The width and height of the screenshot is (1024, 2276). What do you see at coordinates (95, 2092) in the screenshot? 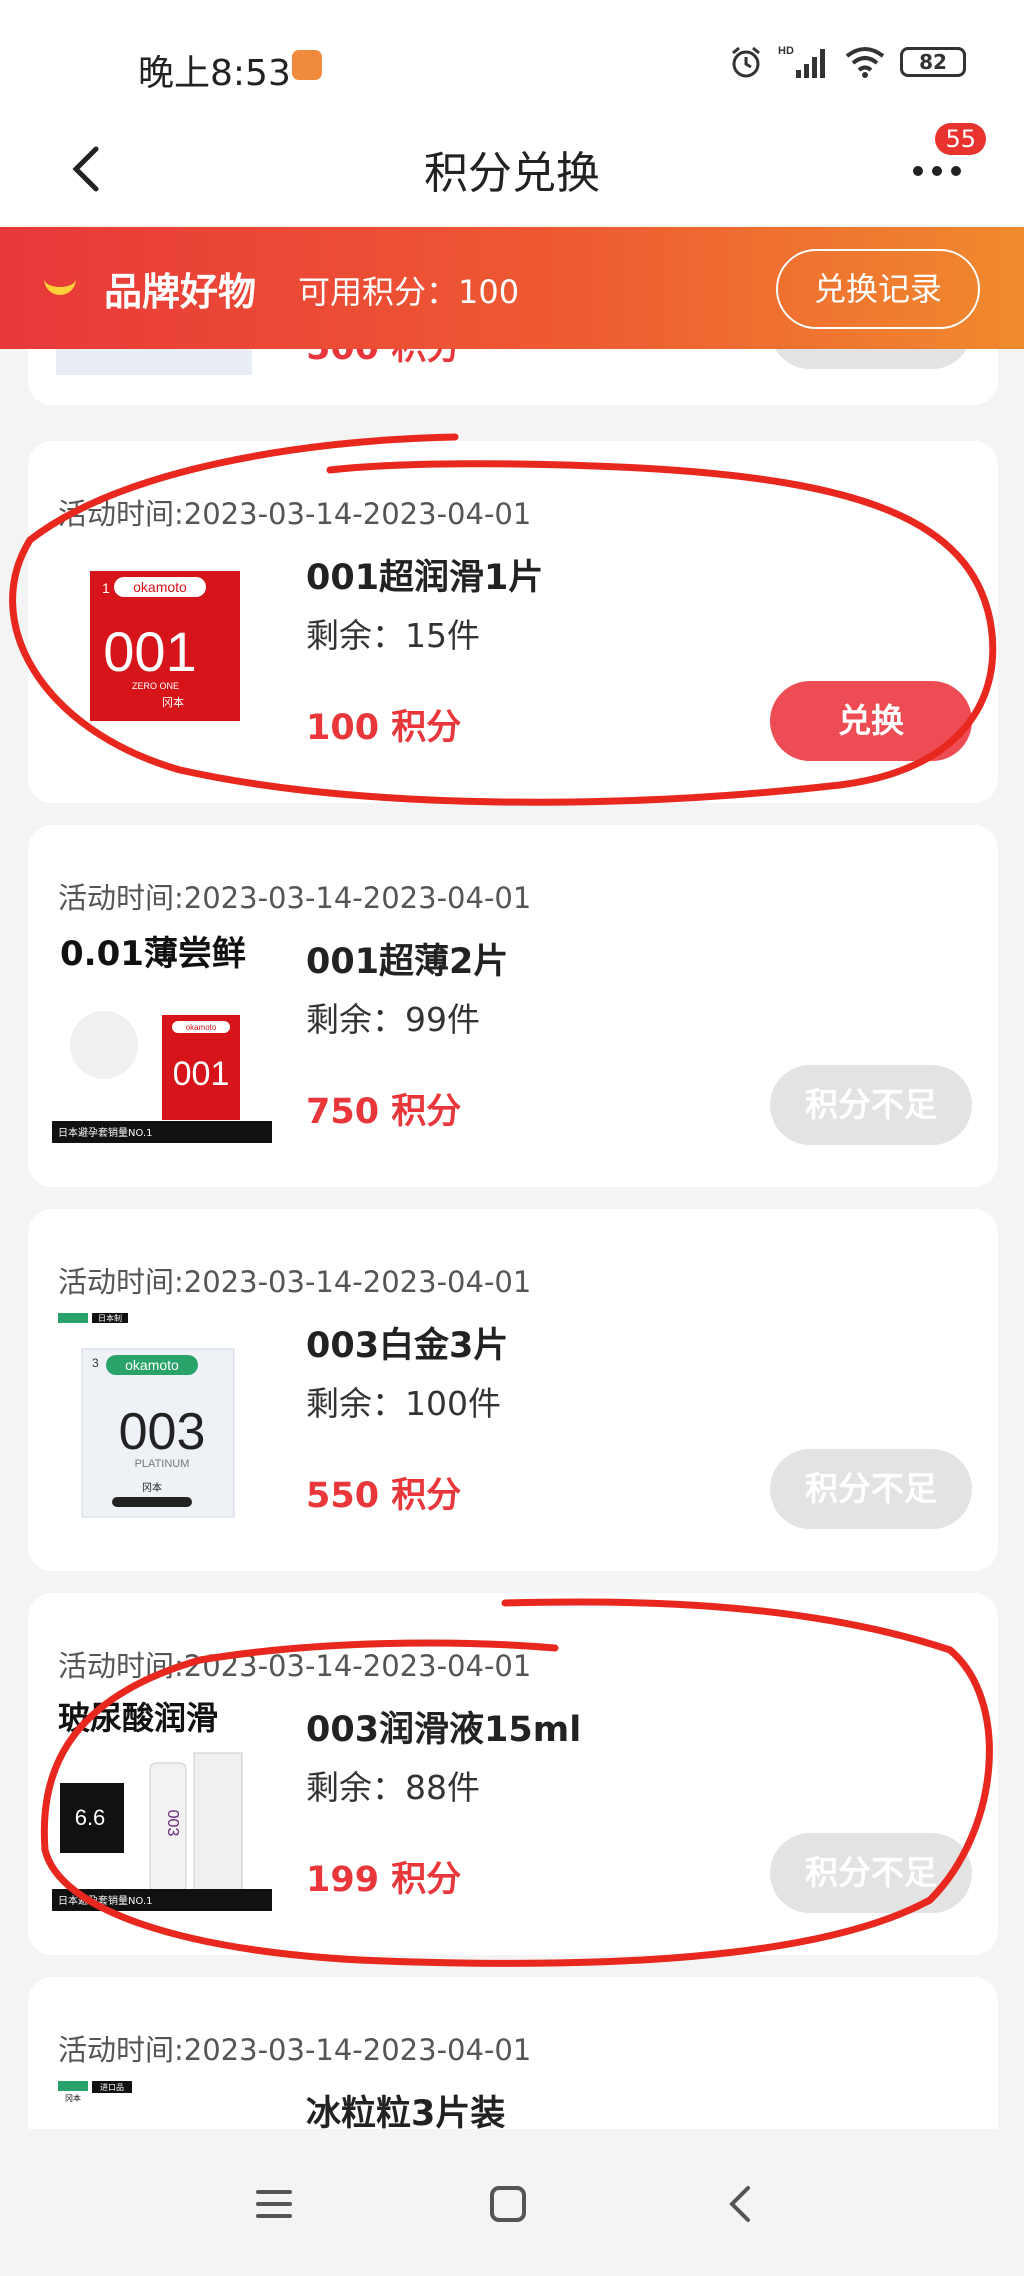
I see `product-thumbnail: 冈本 进口品` at bounding box center [95, 2092].